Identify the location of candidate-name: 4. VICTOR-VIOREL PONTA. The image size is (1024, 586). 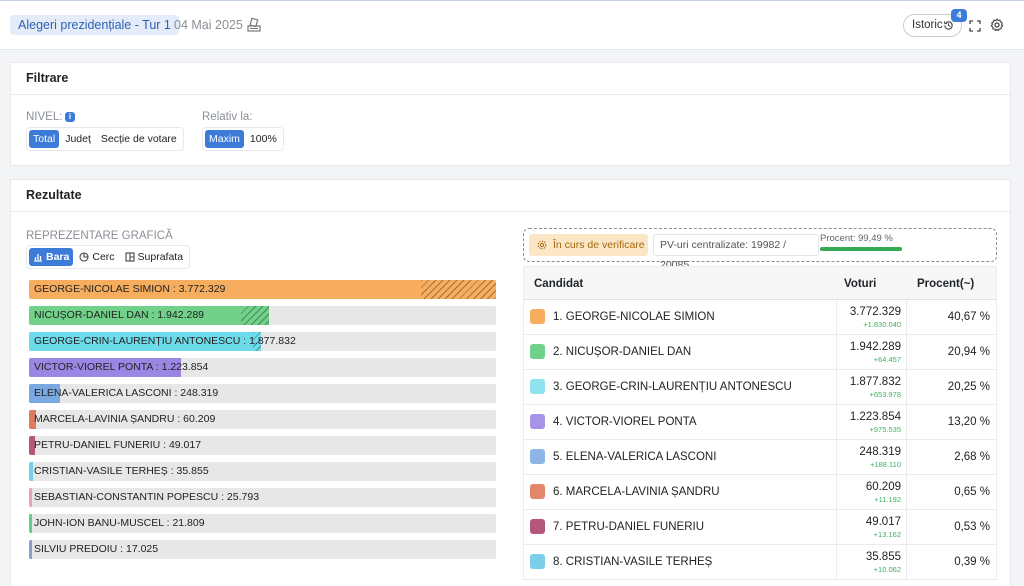
(625, 422).